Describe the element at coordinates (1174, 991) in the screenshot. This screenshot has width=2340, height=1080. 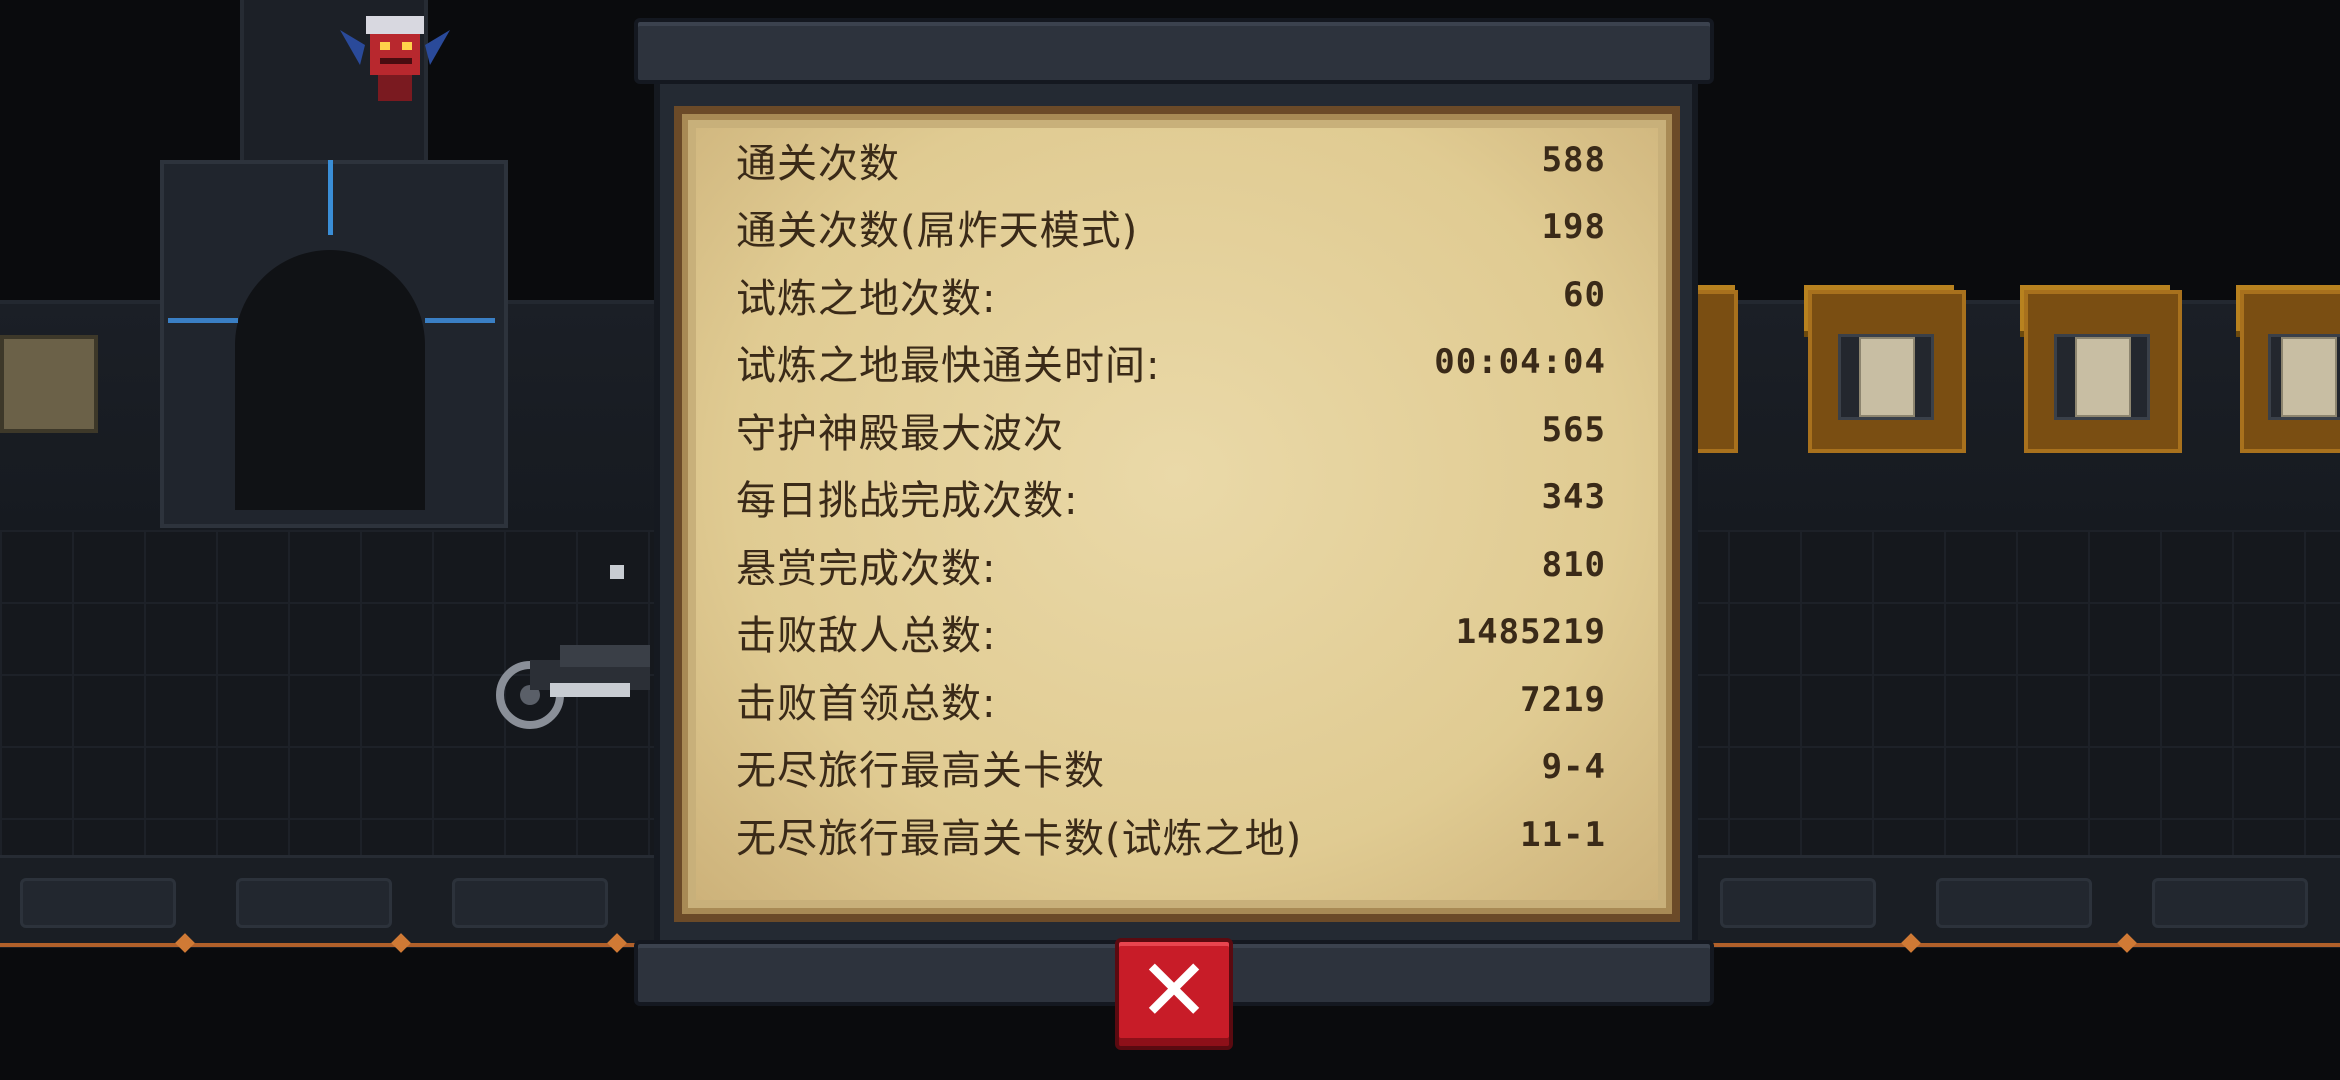
I see `close-icon: ✕` at that location.